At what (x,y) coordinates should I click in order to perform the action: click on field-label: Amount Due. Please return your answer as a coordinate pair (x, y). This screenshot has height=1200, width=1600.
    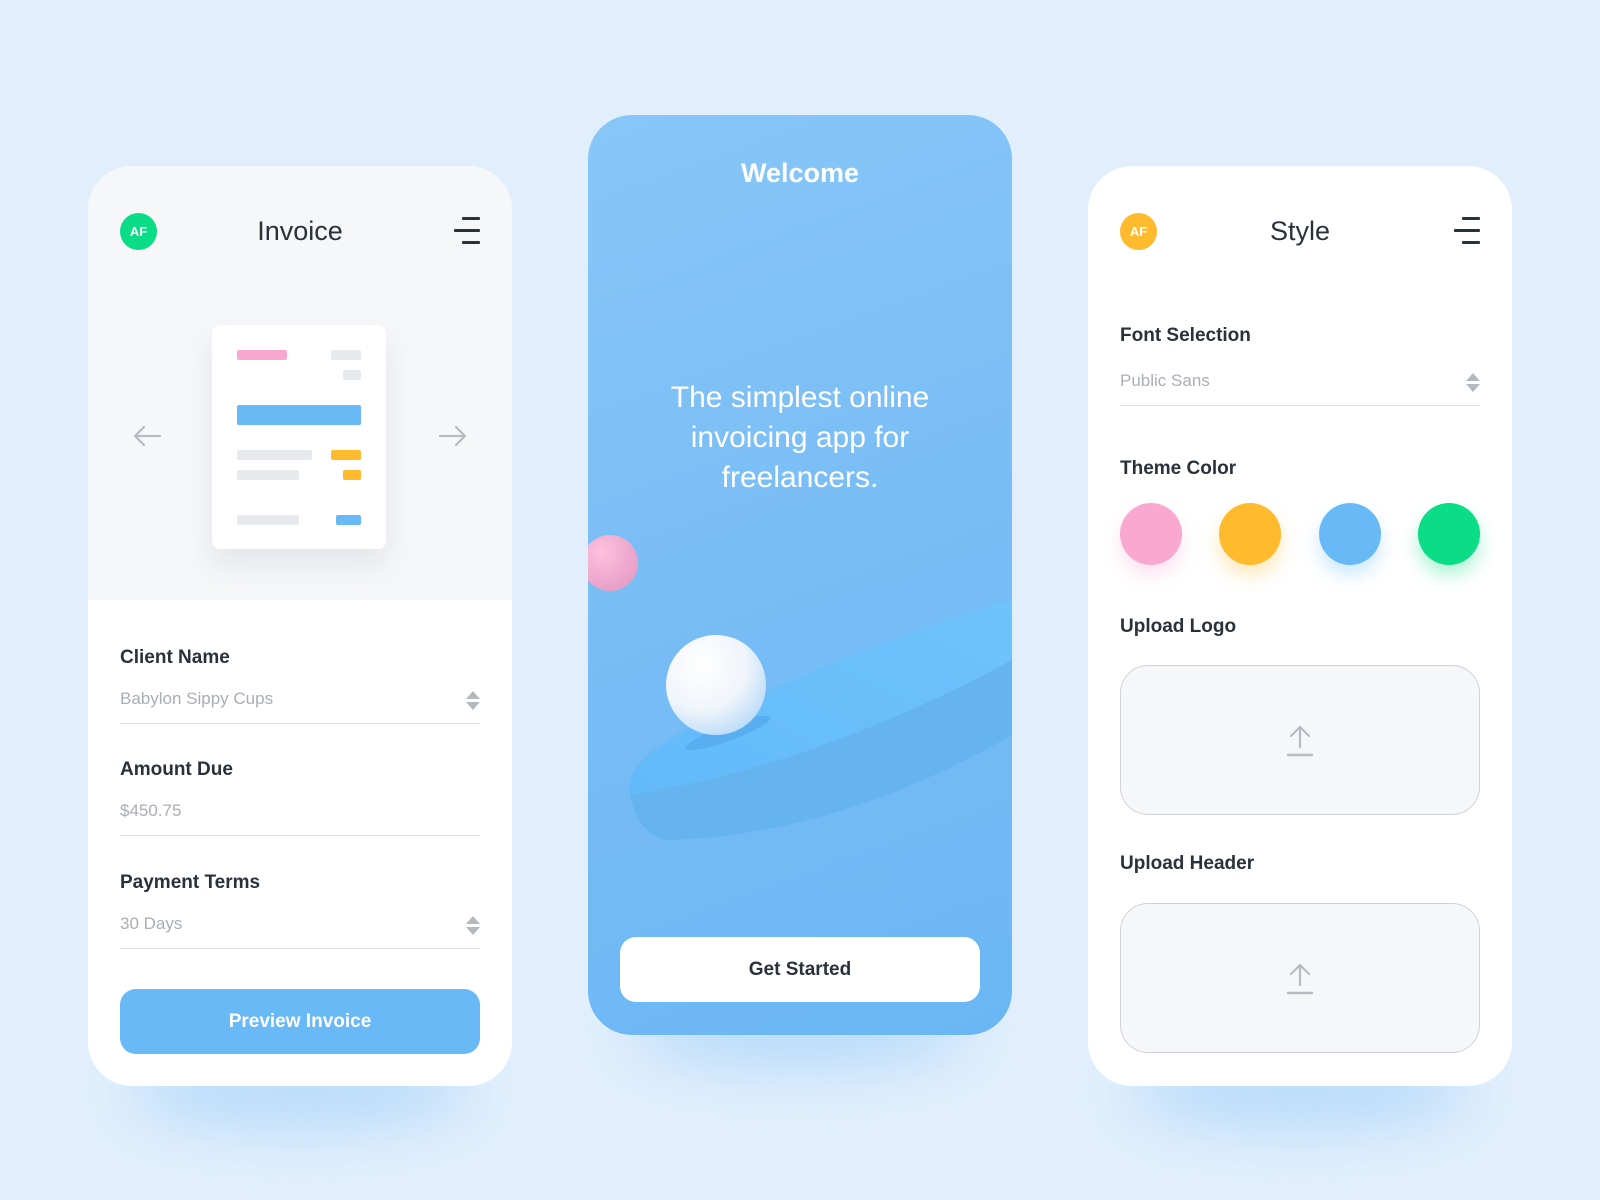
    Looking at the image, I should click on (176, 769).